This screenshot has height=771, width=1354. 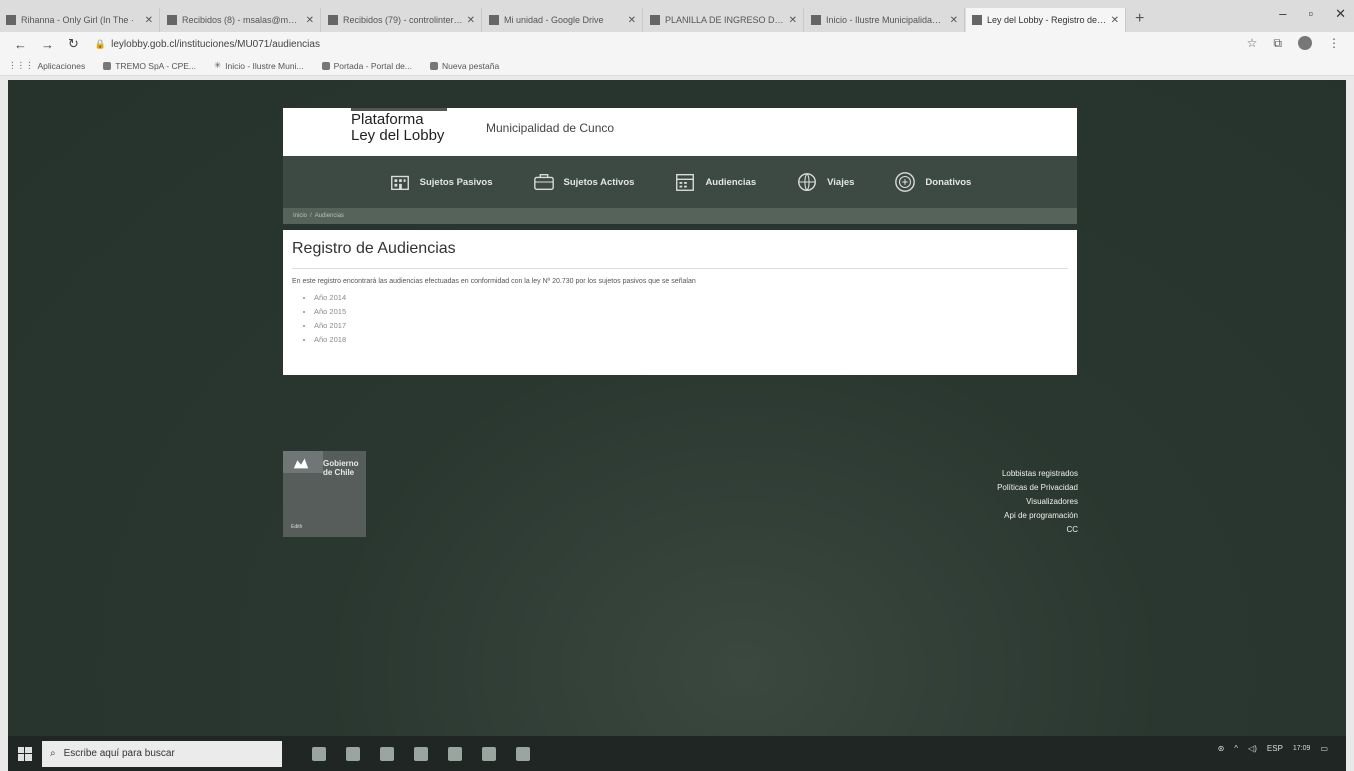 I want to click on breadcrumb: Inicio / Audiencias, so click(x=680, y=216).